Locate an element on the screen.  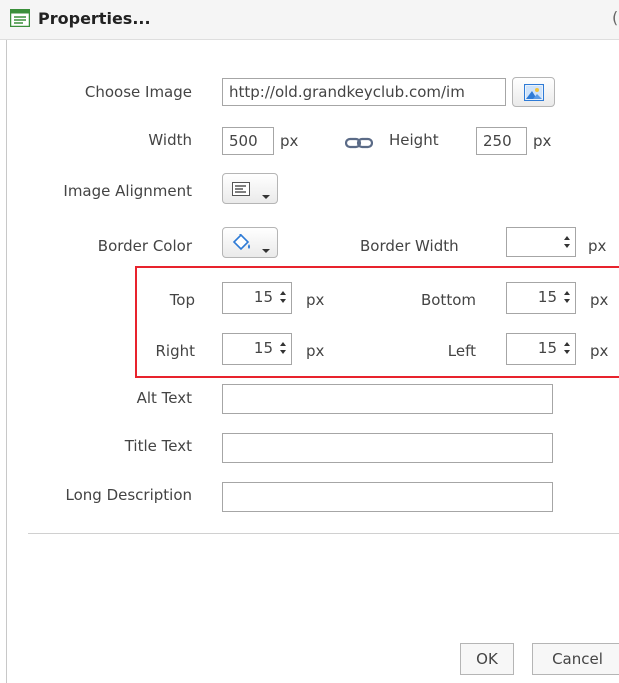
properties-icon is located at coordinates (20, 18).